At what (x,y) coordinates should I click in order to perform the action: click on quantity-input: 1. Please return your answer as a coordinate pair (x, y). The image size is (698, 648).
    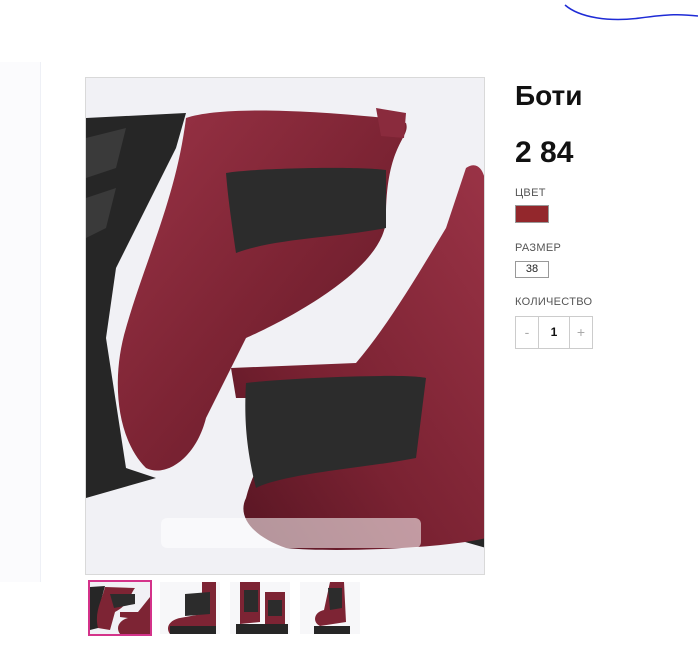
    Looking at the image, I should click on (554, 332).